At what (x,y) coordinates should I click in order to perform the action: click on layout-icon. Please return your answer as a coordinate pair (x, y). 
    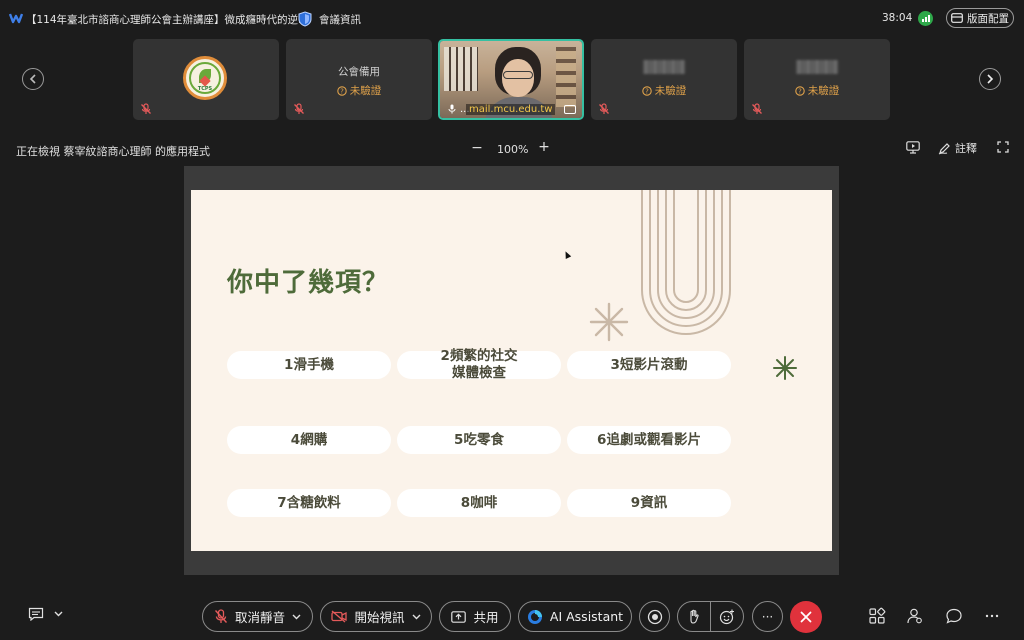
    Looking at the image, I should click on (957, 18).